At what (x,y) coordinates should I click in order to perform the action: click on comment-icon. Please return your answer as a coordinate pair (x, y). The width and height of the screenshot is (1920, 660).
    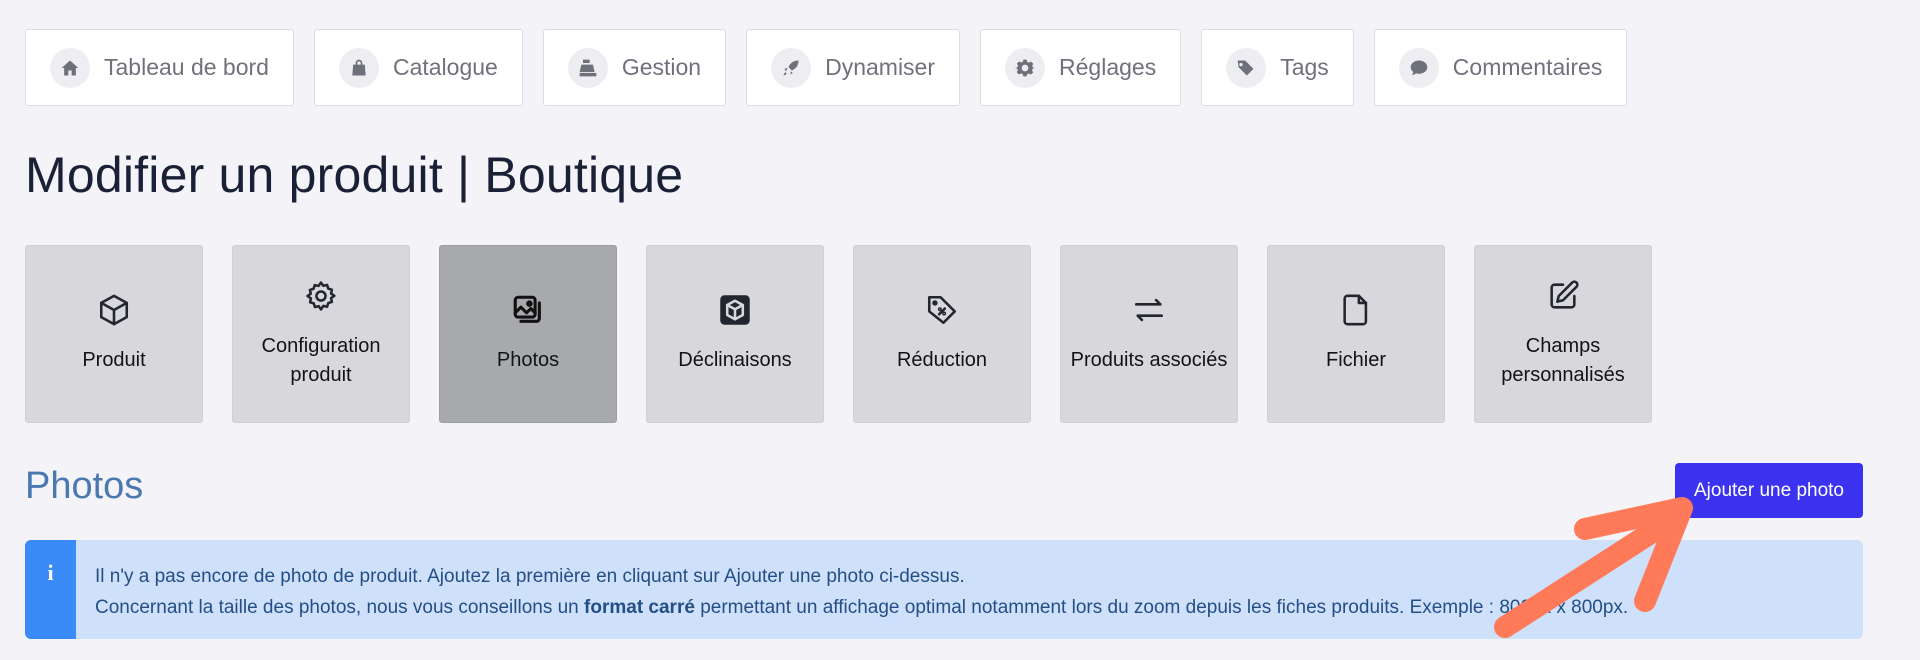
    Looking at the image, I should click on (1418, 67).